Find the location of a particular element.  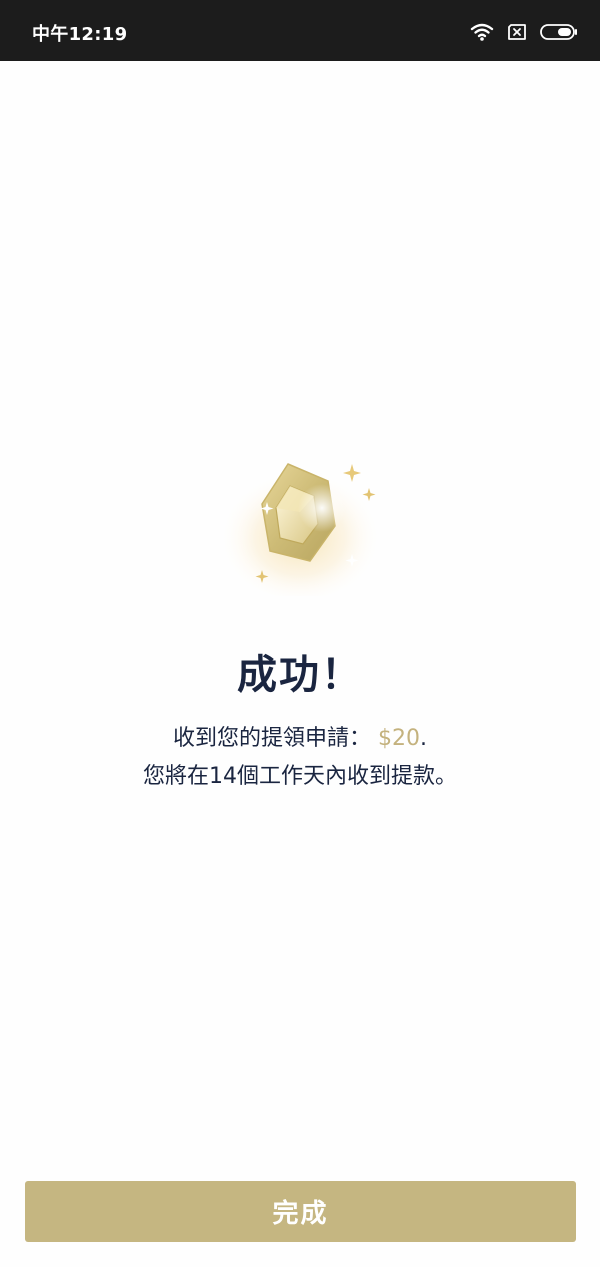

success-title: 成功！ is located at coordinates (300, 675).